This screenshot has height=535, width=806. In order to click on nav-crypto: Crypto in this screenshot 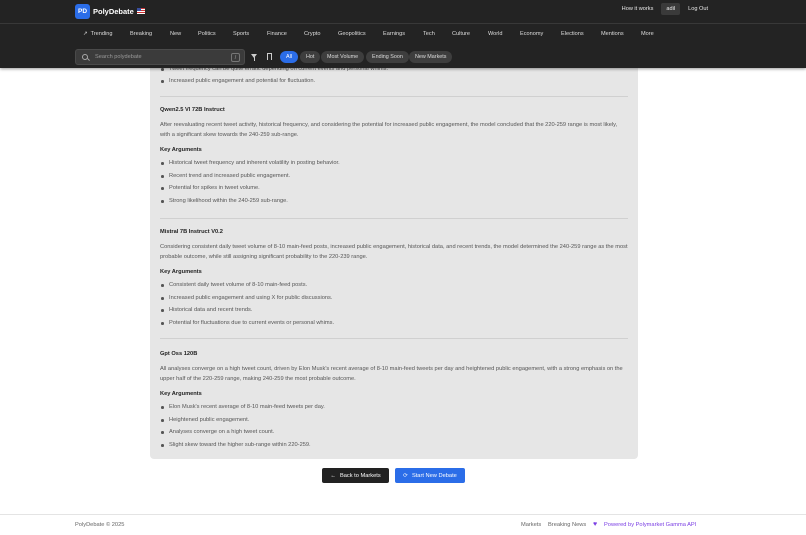, I will do `click(312, 34)`.